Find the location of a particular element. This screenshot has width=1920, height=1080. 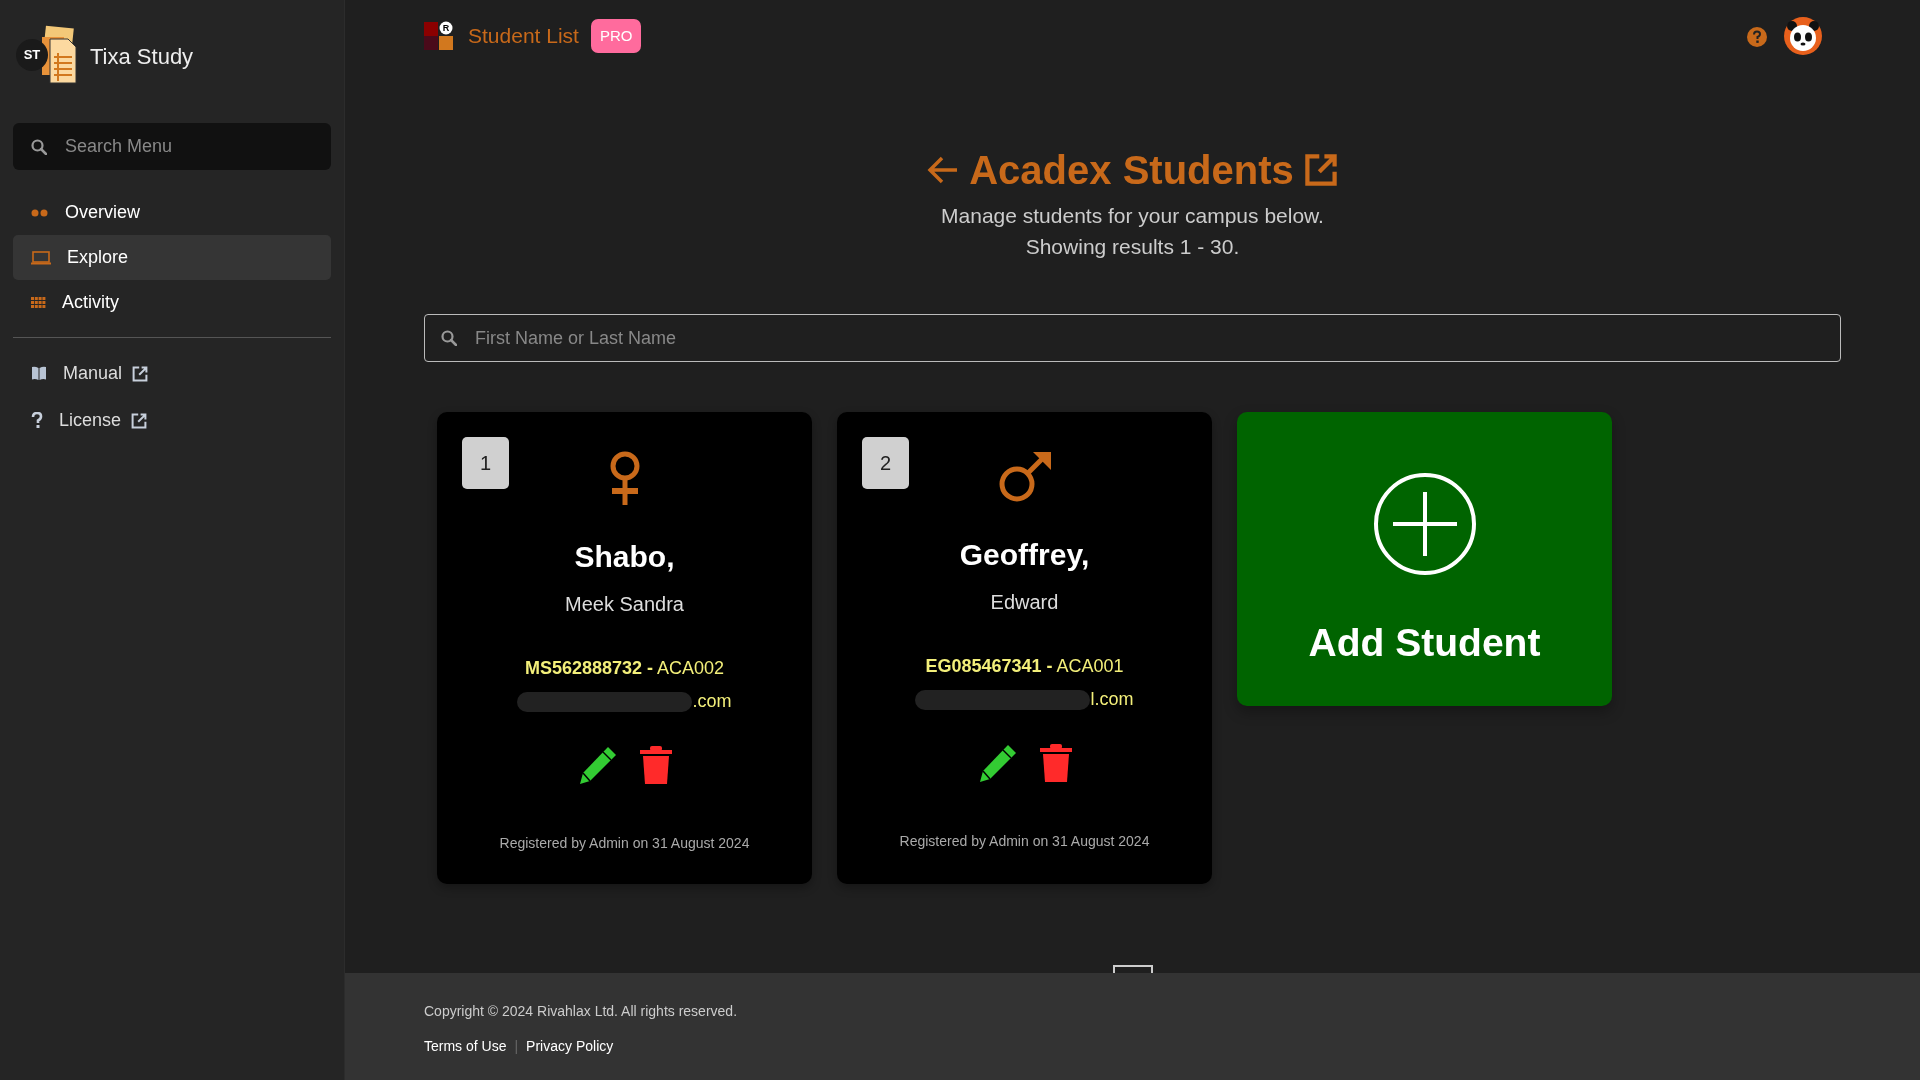

laptop-icon is located at coordinates (41, 257).